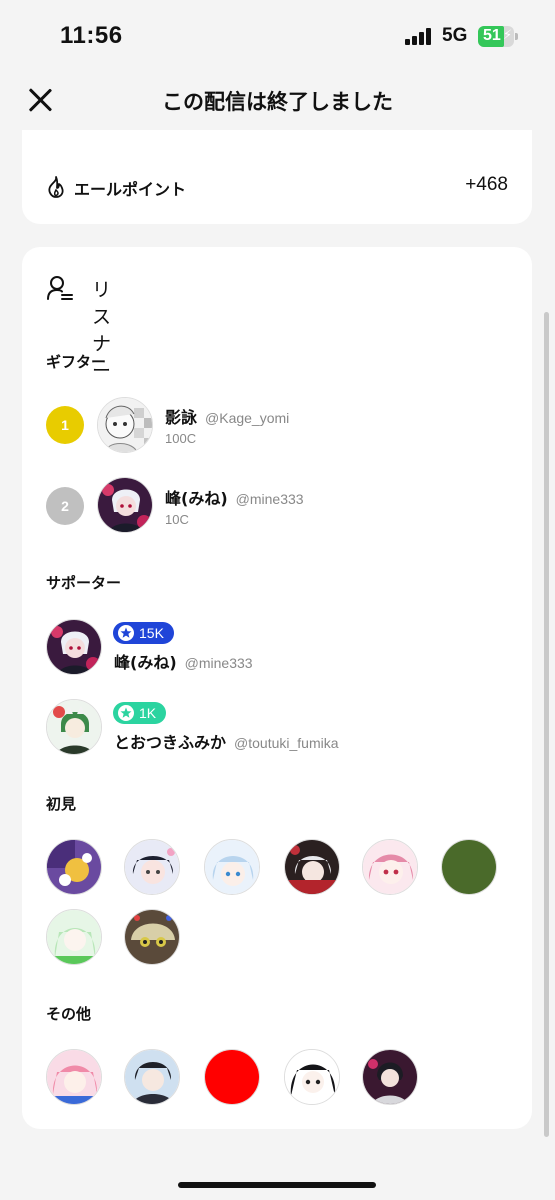  I want to click on yell-points-value: +468, so click(486, 184).